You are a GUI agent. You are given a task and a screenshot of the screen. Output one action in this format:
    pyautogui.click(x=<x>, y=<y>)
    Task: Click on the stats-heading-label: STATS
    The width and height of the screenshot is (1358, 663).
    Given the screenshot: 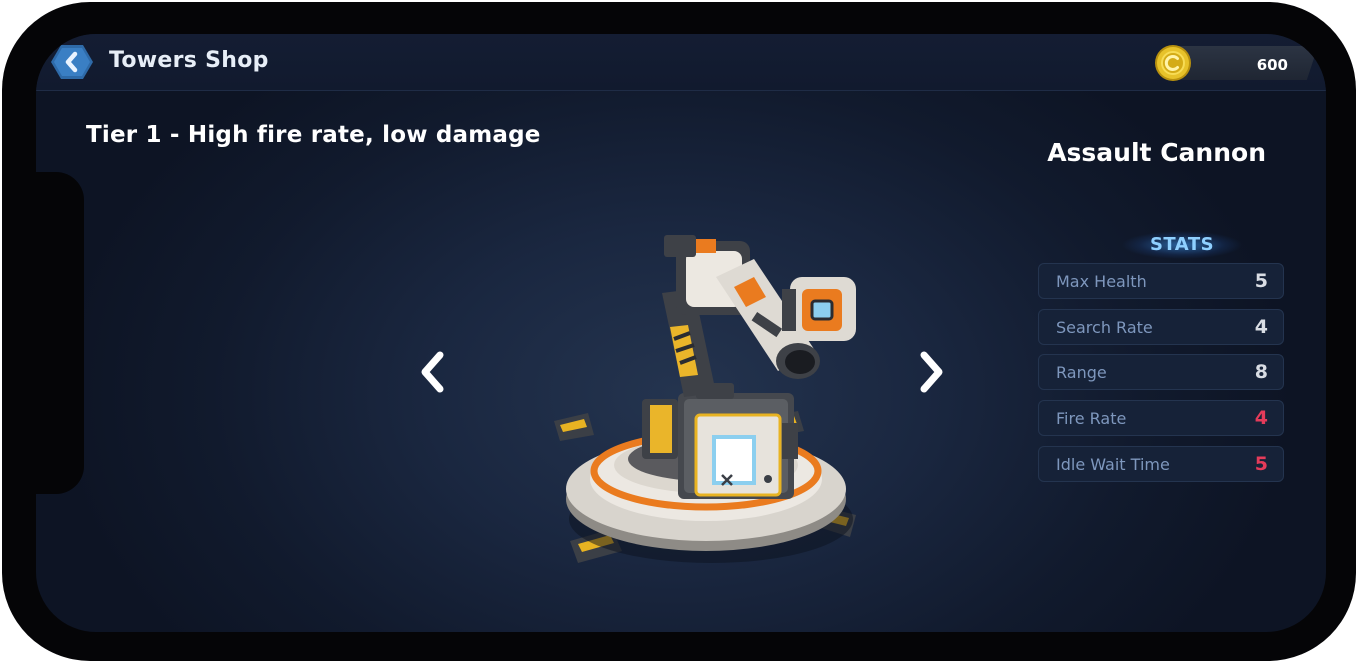 What is the action you would take?
    pyautogui.click(x=1182, y=244)
    